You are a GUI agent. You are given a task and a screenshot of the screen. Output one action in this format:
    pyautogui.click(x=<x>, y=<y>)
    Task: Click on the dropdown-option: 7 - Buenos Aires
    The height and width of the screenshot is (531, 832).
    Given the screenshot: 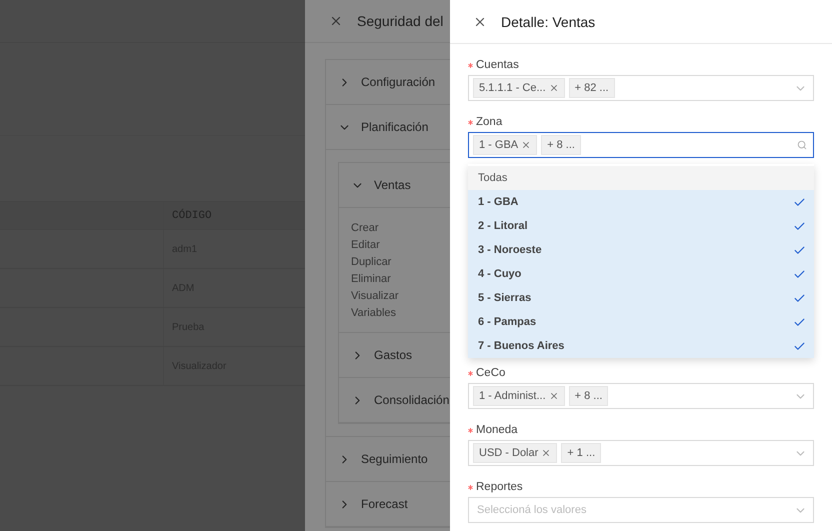 What is the action you would take?
    pyautogui.click(x=641, y=346)
    